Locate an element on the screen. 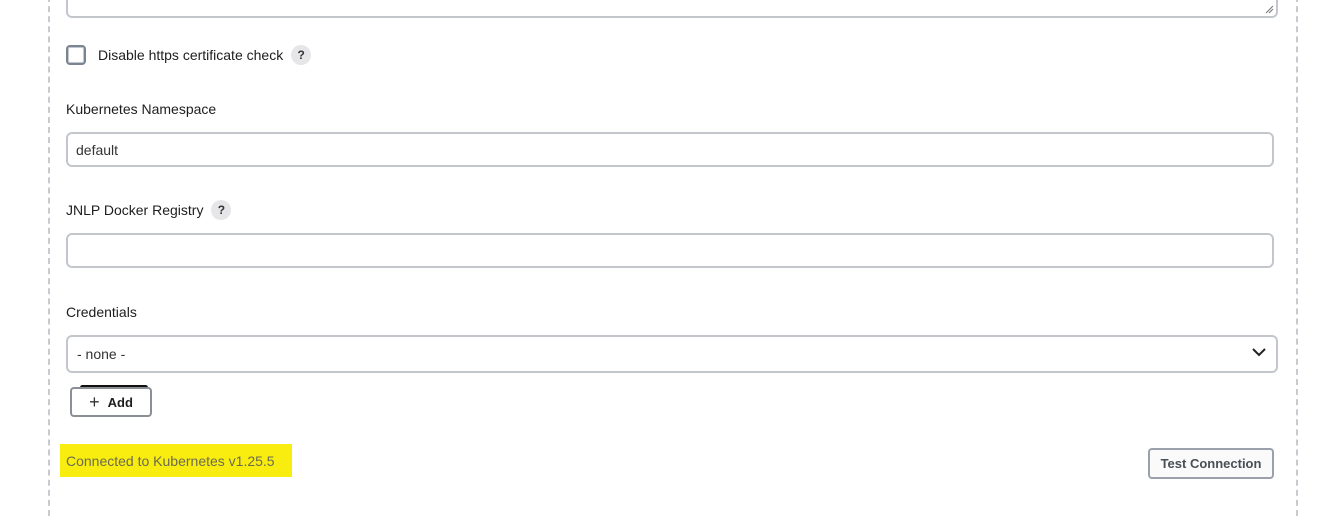 Image resolution: width=1330 pixels, height=516 pixels. disable-https-label: Disable https certificate check is located at coordinates (191, 55).